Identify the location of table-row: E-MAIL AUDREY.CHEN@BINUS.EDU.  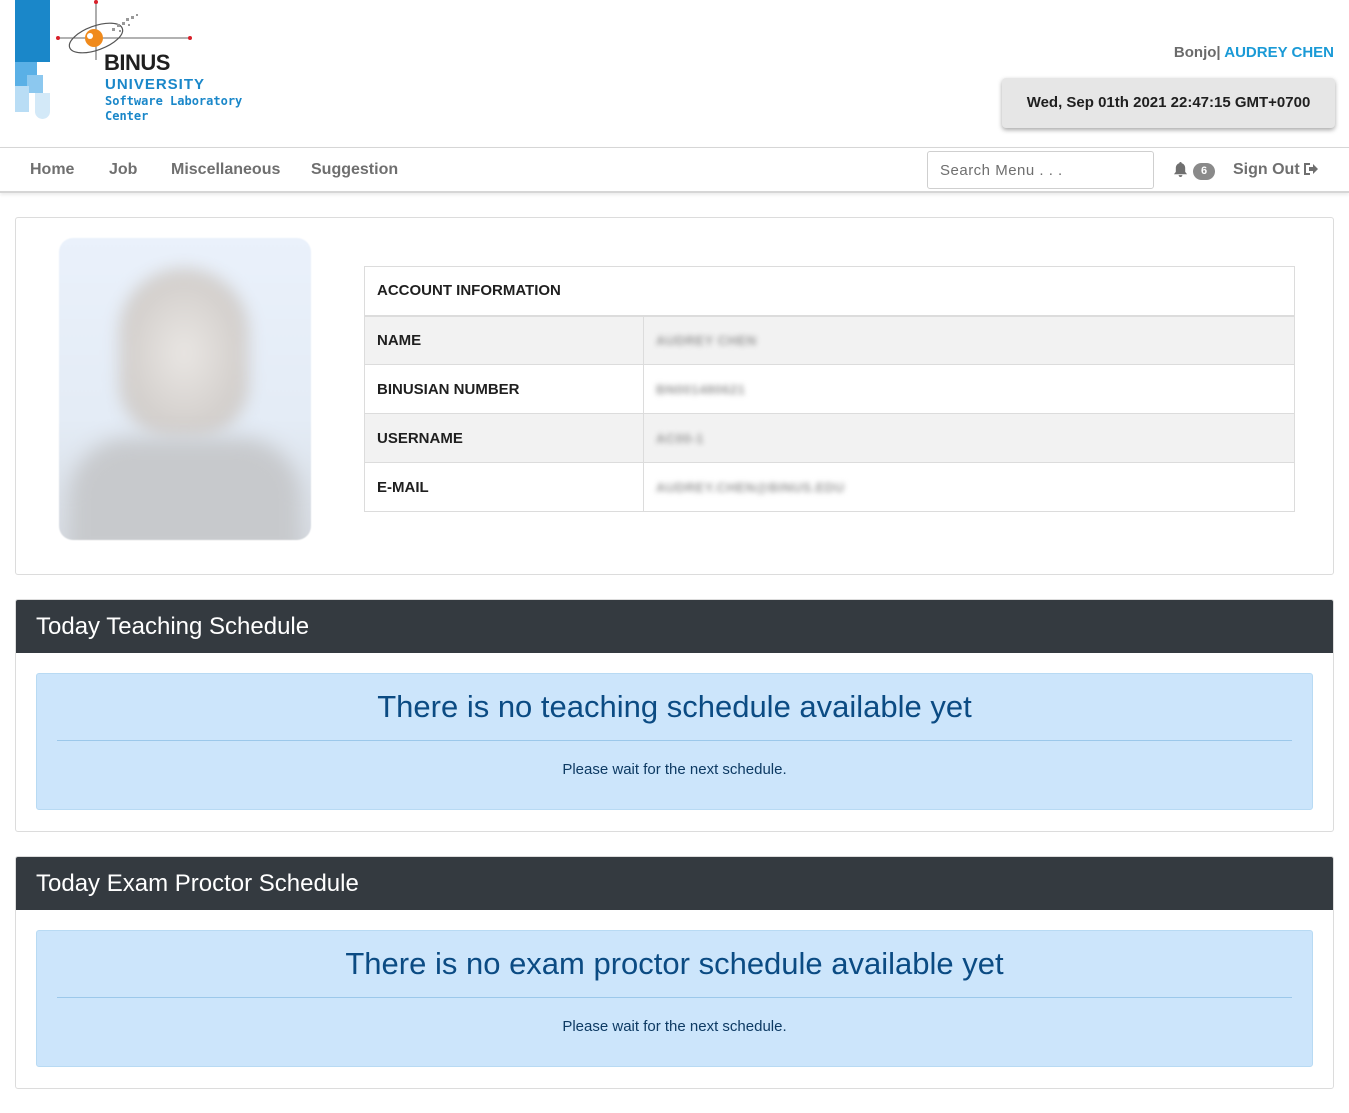
(829, 487).